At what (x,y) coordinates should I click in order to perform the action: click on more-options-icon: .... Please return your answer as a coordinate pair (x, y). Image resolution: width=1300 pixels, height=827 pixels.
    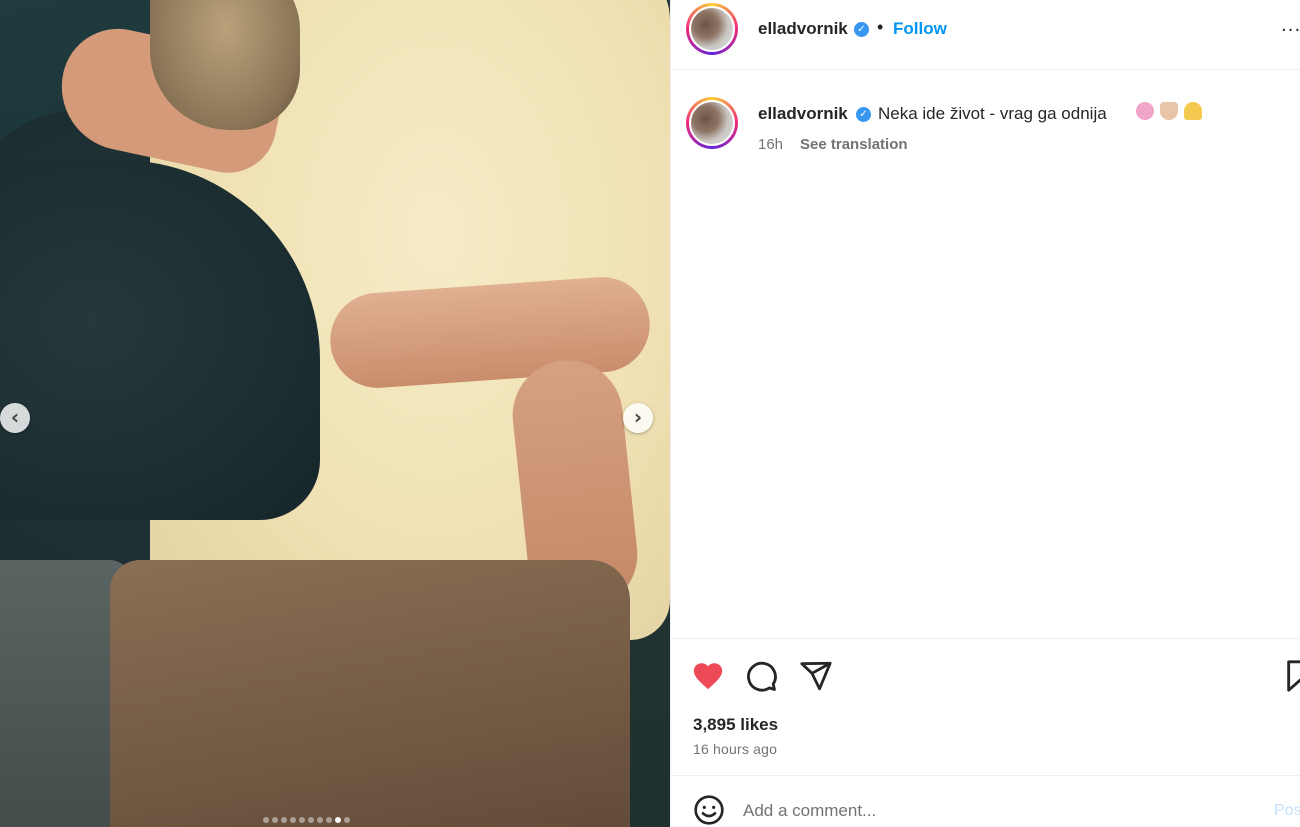
    Looking at the image, I should click on (1290, 25).